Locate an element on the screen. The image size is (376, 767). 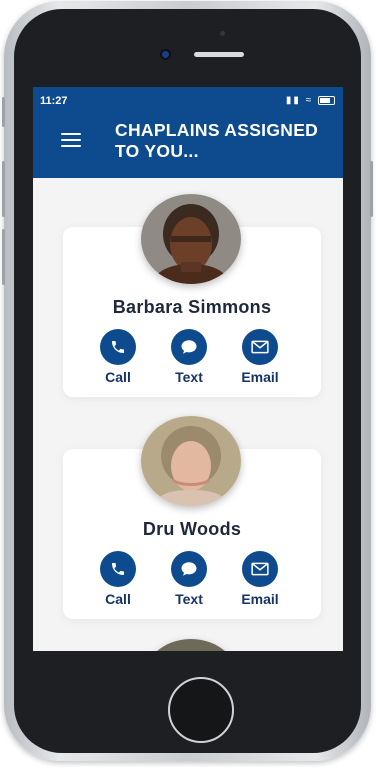
front-camera is located at coordinates (222, 33).